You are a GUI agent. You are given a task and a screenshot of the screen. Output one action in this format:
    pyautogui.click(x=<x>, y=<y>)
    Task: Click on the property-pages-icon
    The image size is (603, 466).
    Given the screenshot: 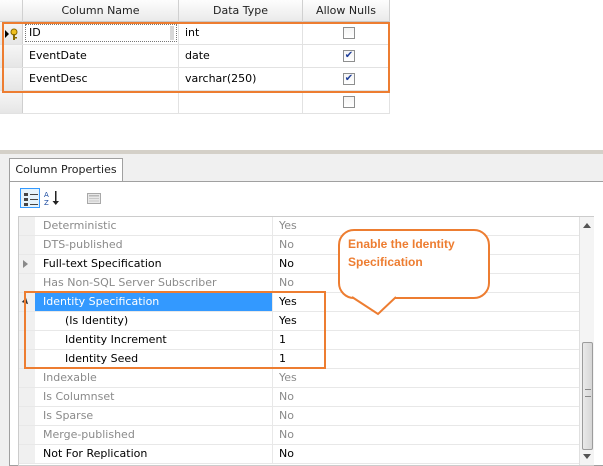 What is the action you would take?
    pyautogui.click(x=94, y=198)
    